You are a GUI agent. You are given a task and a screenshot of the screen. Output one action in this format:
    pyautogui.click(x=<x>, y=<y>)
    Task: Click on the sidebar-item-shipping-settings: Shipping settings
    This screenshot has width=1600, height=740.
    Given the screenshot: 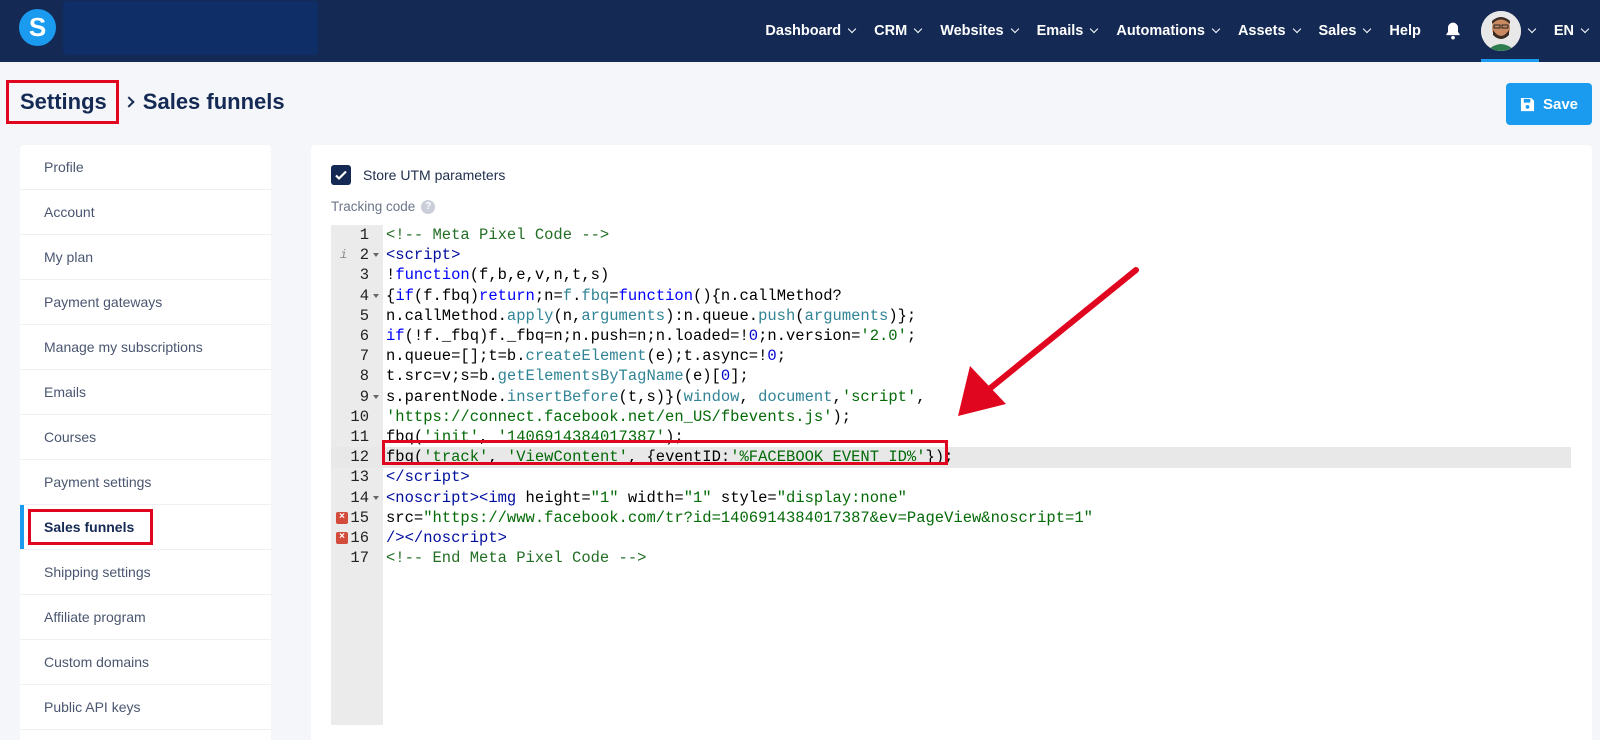 What is the action you would take?
    pyautogui.click(x=145, y=572)
    